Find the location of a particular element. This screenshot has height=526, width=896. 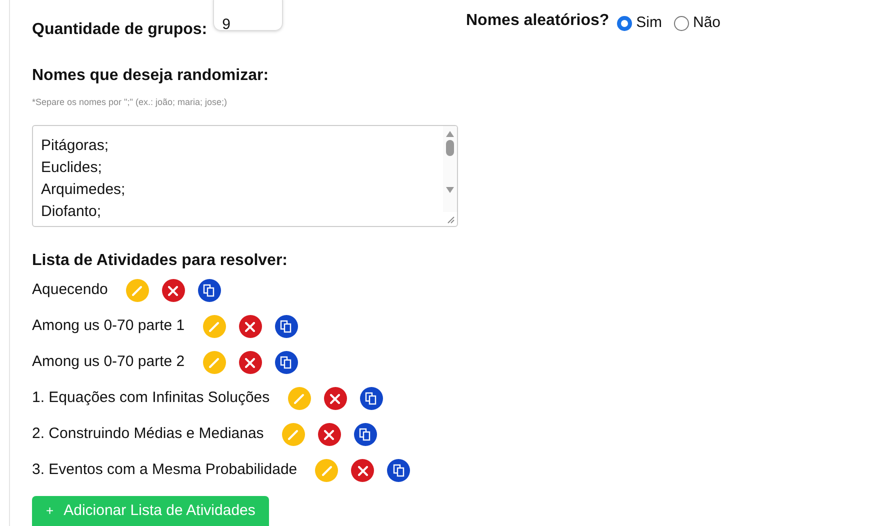

activity-name: Aquecendo is located at coordinates (70, 290).